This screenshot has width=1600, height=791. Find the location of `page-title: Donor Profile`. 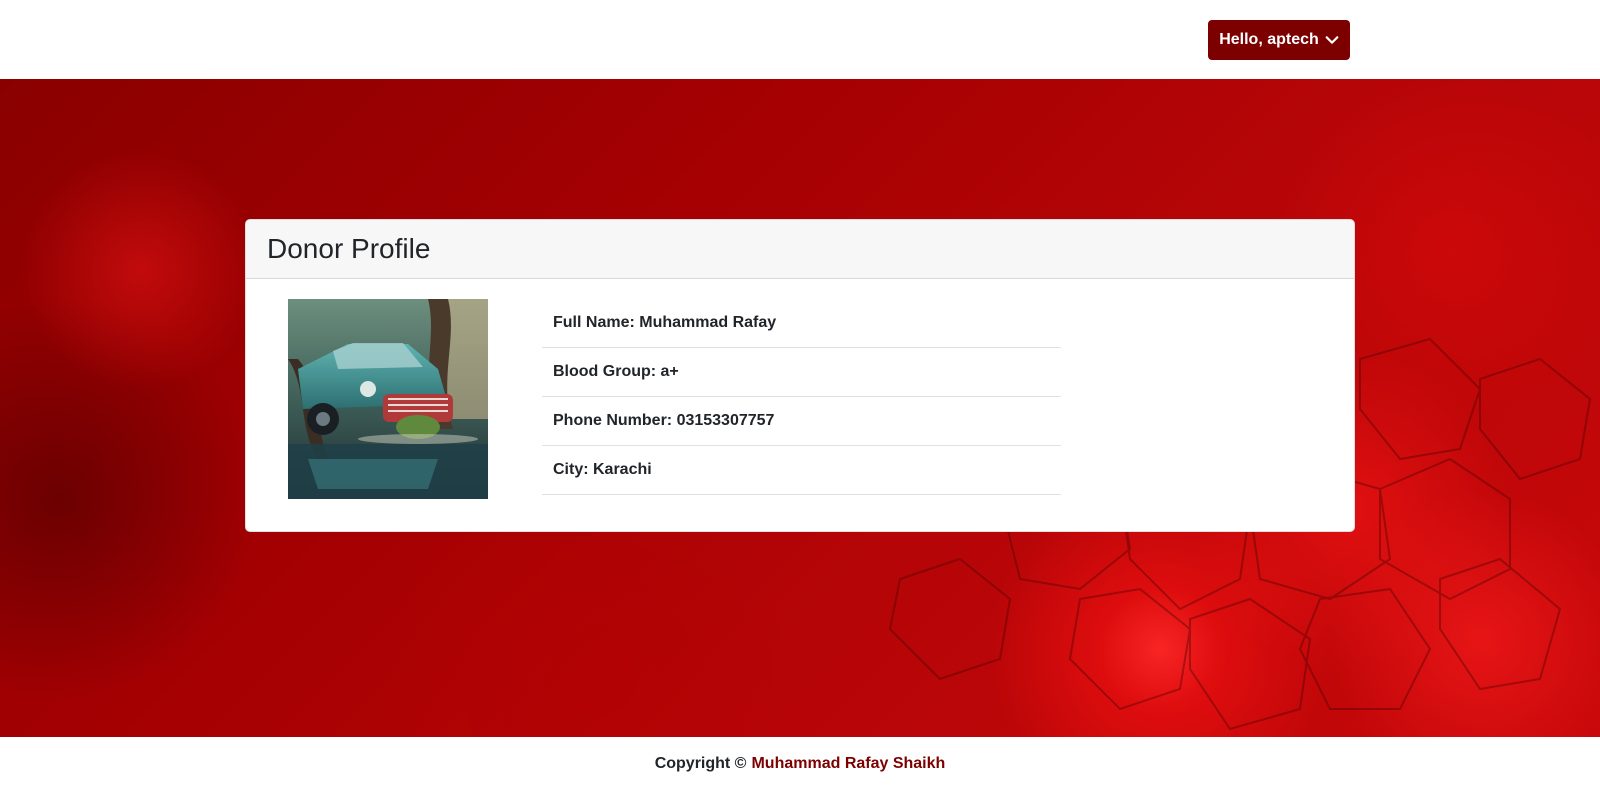

page-title: Donor Profile is located at coordinates (349, 248).